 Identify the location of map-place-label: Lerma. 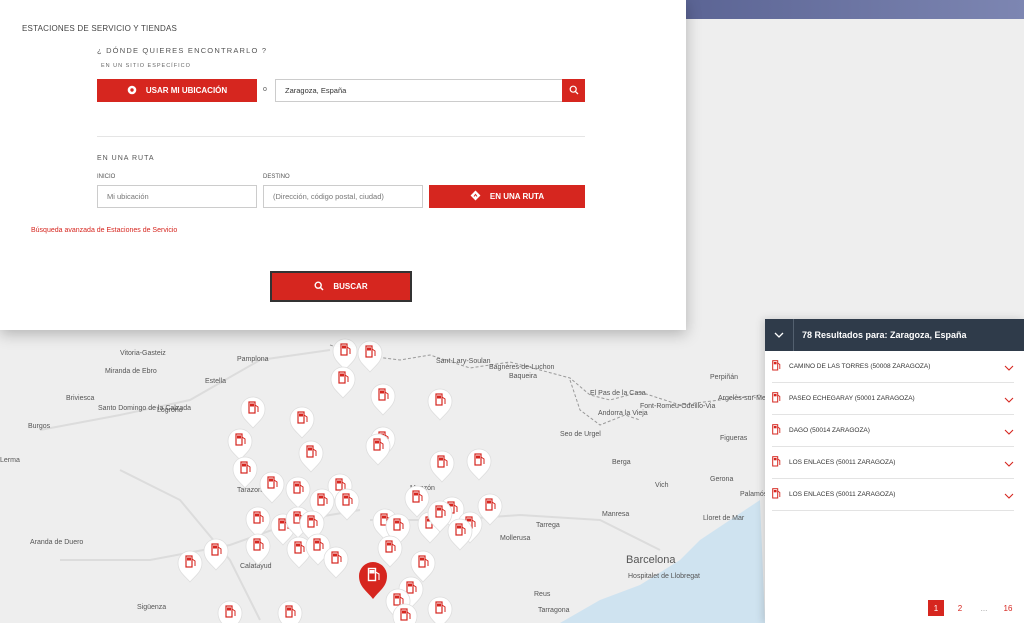
(10, 460).